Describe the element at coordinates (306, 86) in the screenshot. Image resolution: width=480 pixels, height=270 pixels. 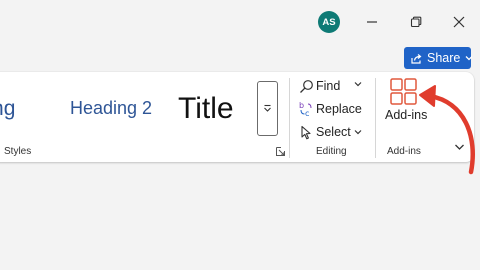
I see `search-icon` at that location.